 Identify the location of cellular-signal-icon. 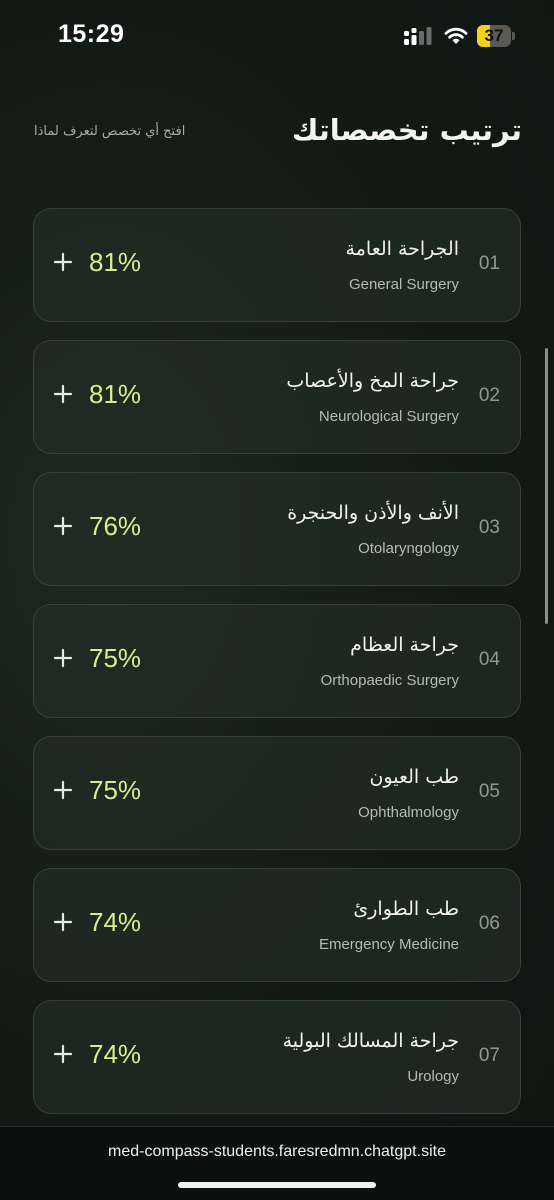
(418, 36).